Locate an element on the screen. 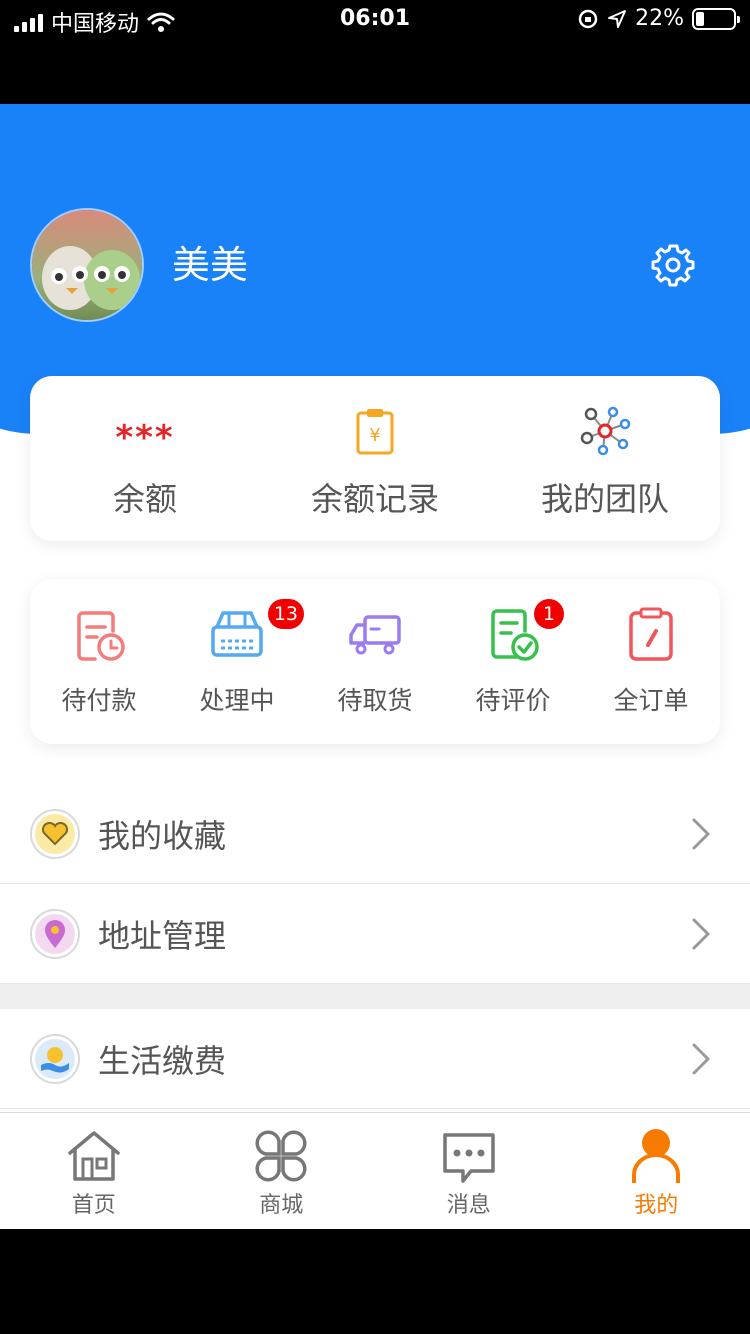  order-processing: 处理中 13 is located at coordinates (237, 661).